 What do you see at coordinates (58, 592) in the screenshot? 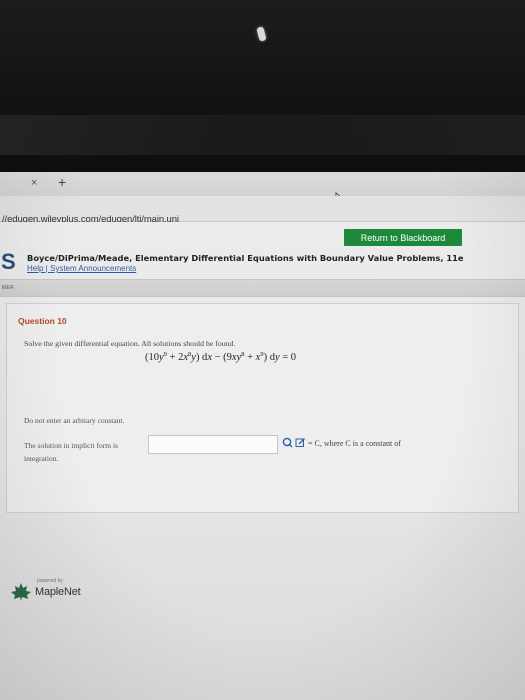
I see `maplenet-logo-text: MapleNet` at bounding box center [58, 592].